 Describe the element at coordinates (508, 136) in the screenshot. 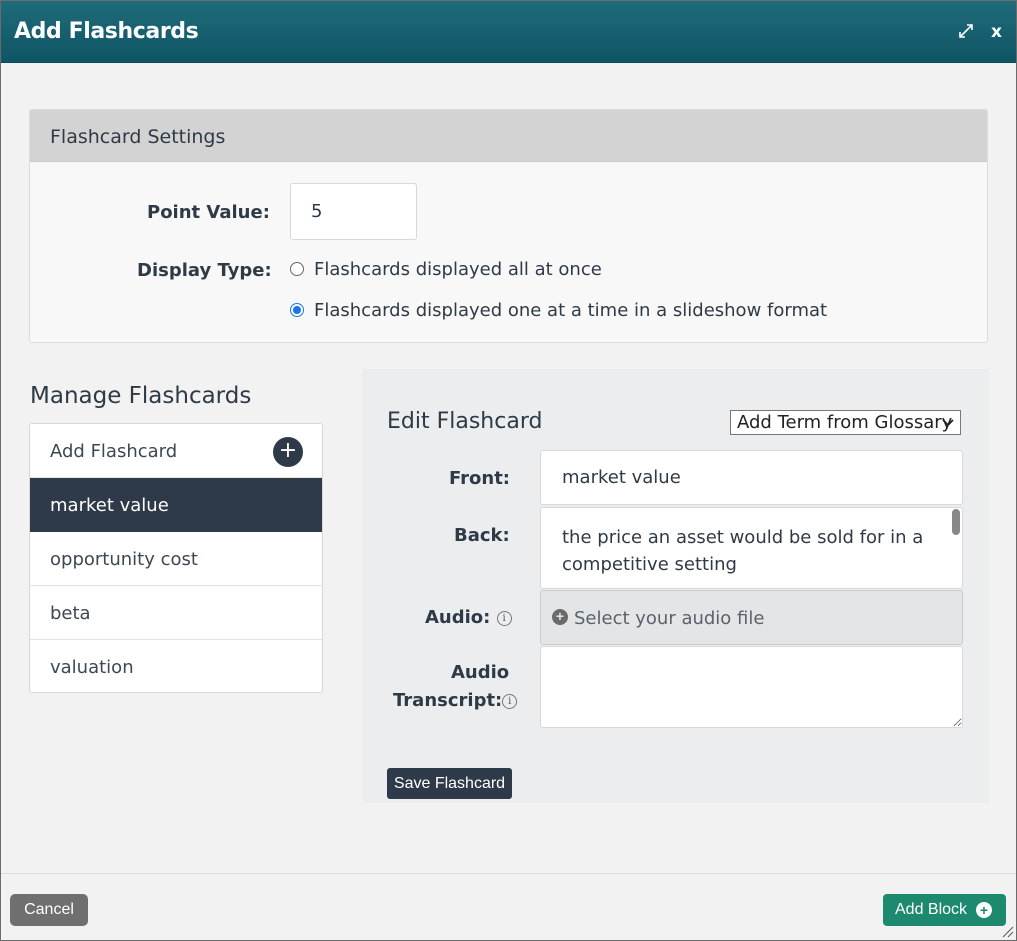

I see `settings-header: Flashcard Settings` at that location.